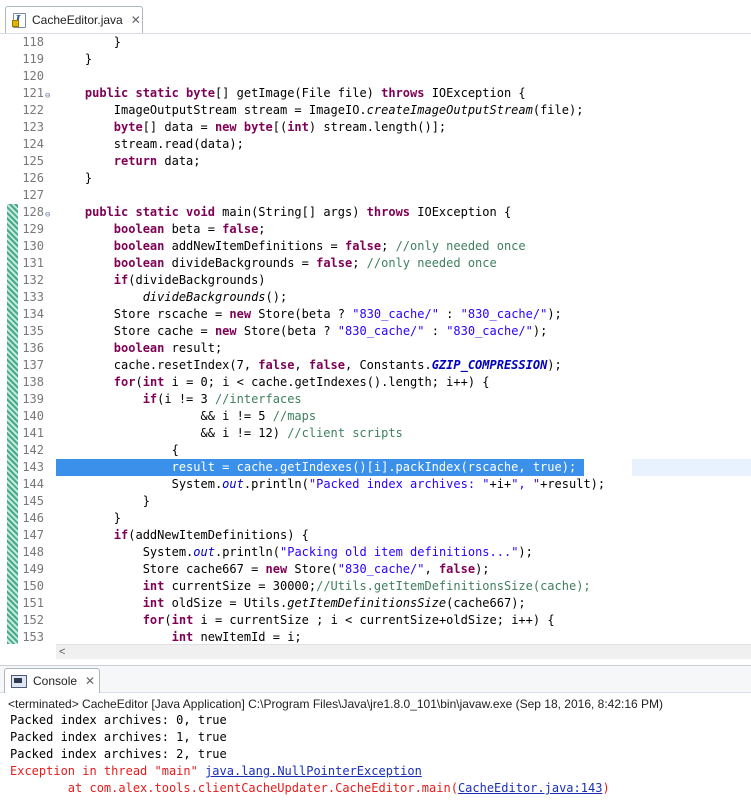 The image size is (751, 805). I want to click on line-number: 120, so click(33, 76).